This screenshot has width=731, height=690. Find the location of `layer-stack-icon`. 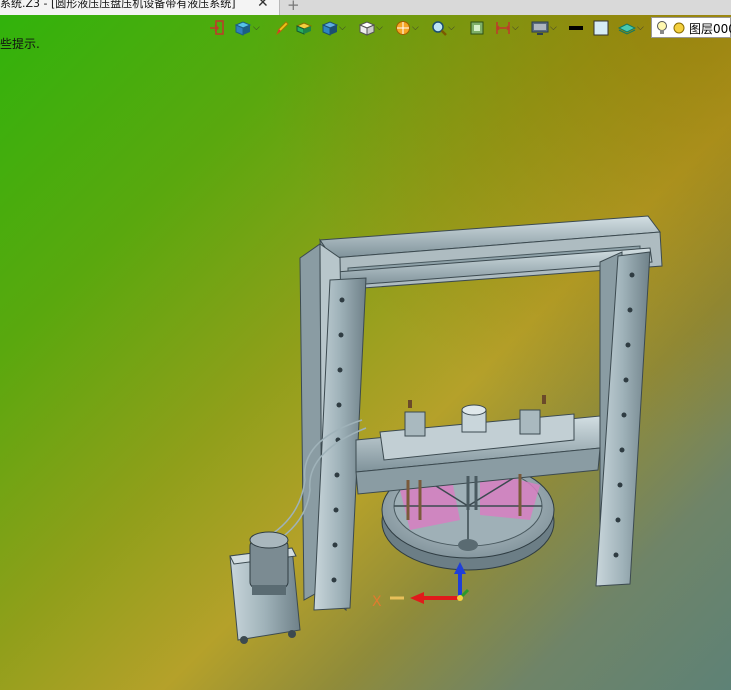

layer-stack-icon is located at coordinates (627, 29).